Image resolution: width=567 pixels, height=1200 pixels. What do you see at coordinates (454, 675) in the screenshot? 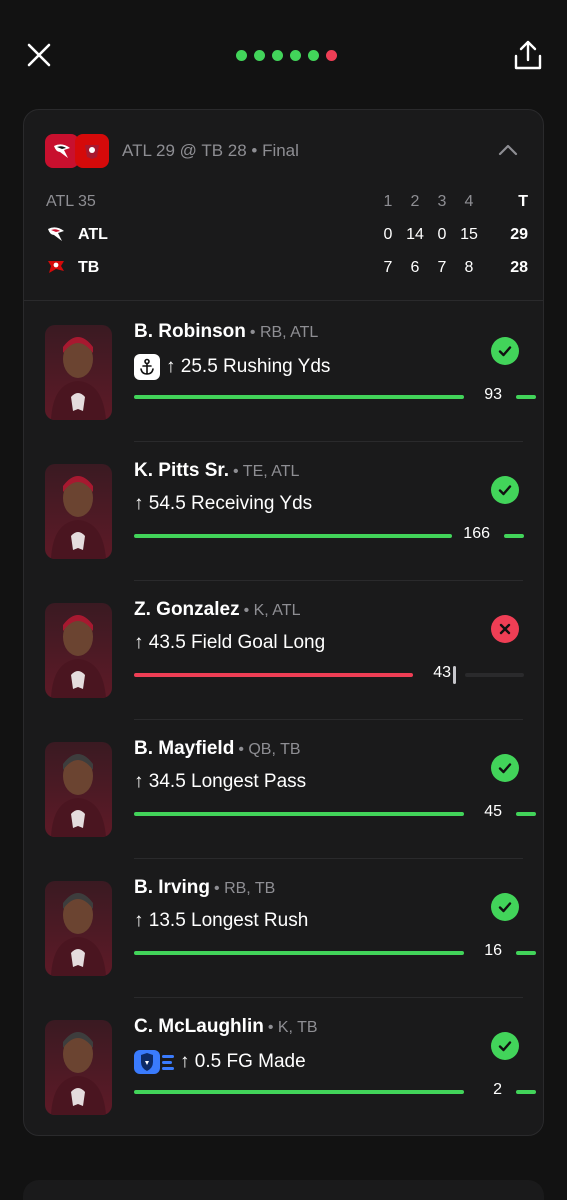
I see `target-marker` at bounding box center [454, 675].